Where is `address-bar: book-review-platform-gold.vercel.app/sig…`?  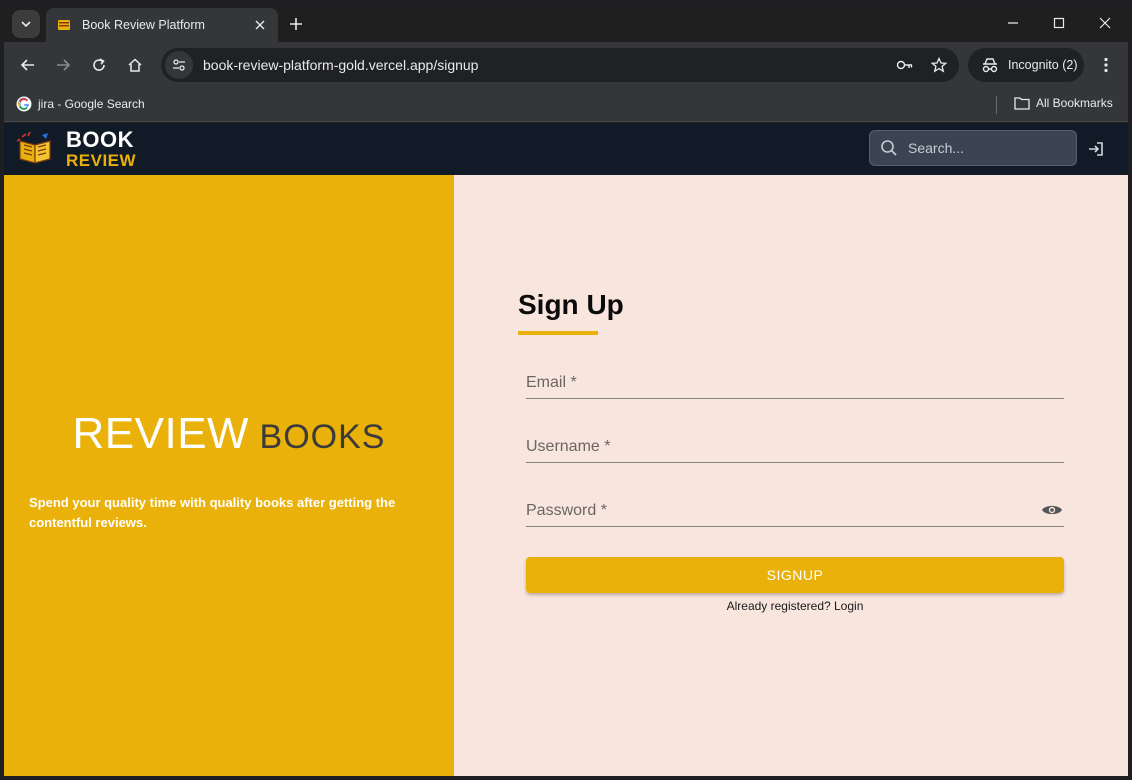
address-bar: book-review-platform-gold.vercel.app/sig… is located at coordinates (560, 65).